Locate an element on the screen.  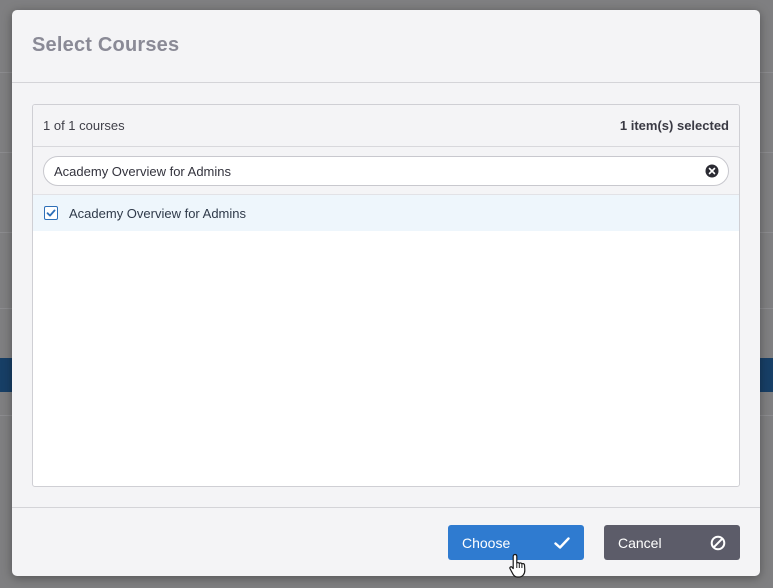
dialog-header: Select Courses is located at coordinates (386, 46).